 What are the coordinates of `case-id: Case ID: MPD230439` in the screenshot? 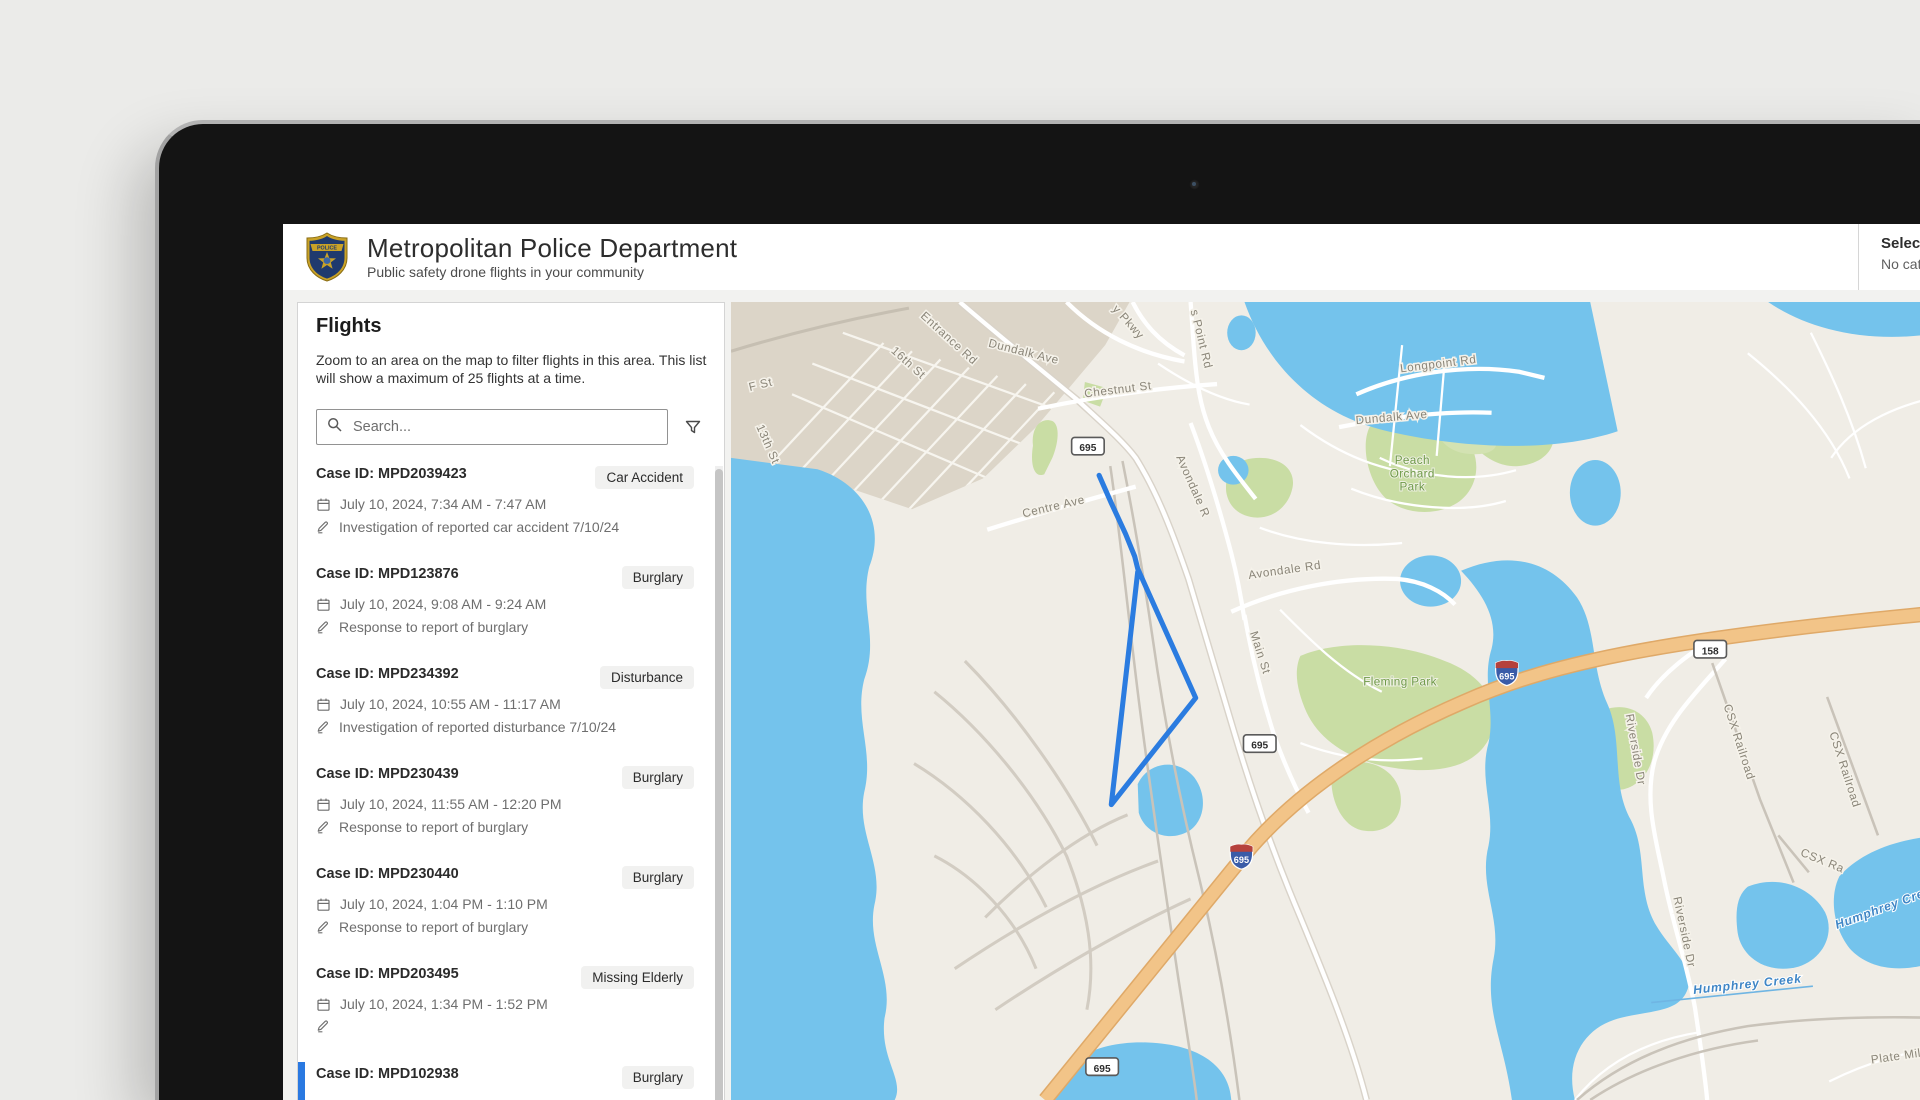 It's located at (387, 774).